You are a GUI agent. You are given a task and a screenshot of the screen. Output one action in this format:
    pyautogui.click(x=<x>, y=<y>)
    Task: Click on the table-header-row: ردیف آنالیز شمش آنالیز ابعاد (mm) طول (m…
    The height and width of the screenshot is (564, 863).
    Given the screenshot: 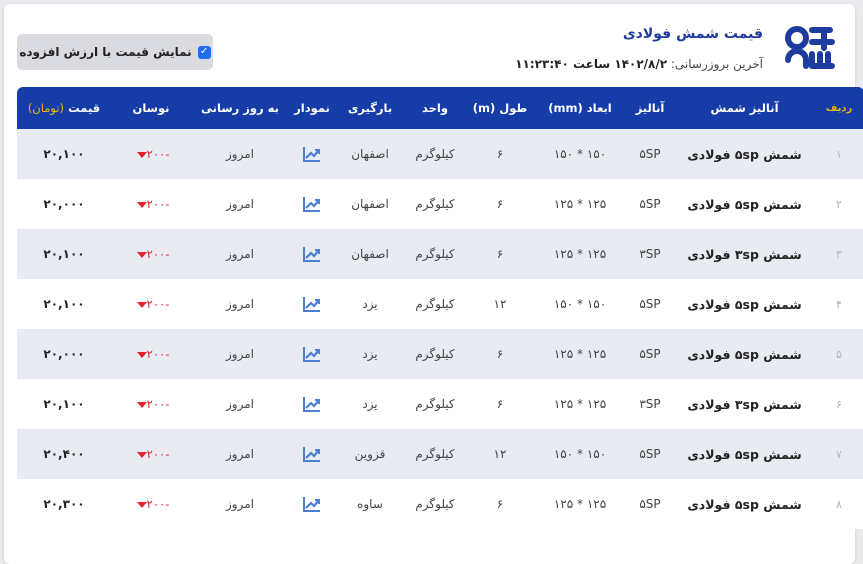 What is the action you would take?
    pyautogui.click(x=440, y=108)
    